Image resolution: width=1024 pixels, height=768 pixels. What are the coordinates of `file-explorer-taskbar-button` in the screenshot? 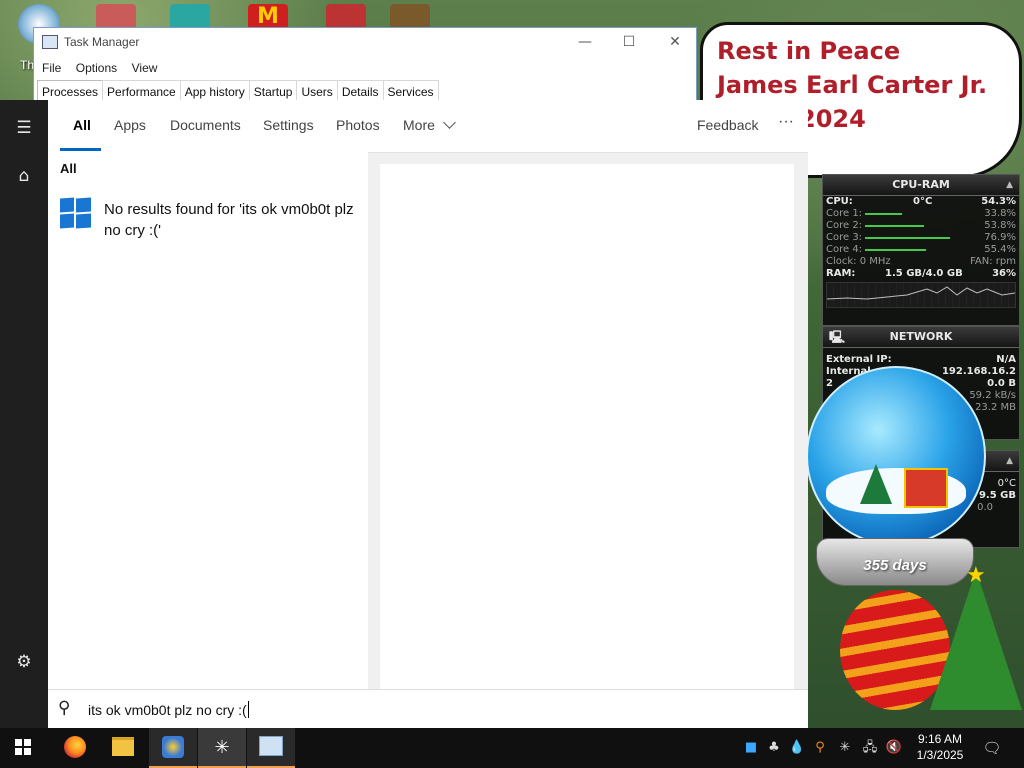 It's located at (123, 748).